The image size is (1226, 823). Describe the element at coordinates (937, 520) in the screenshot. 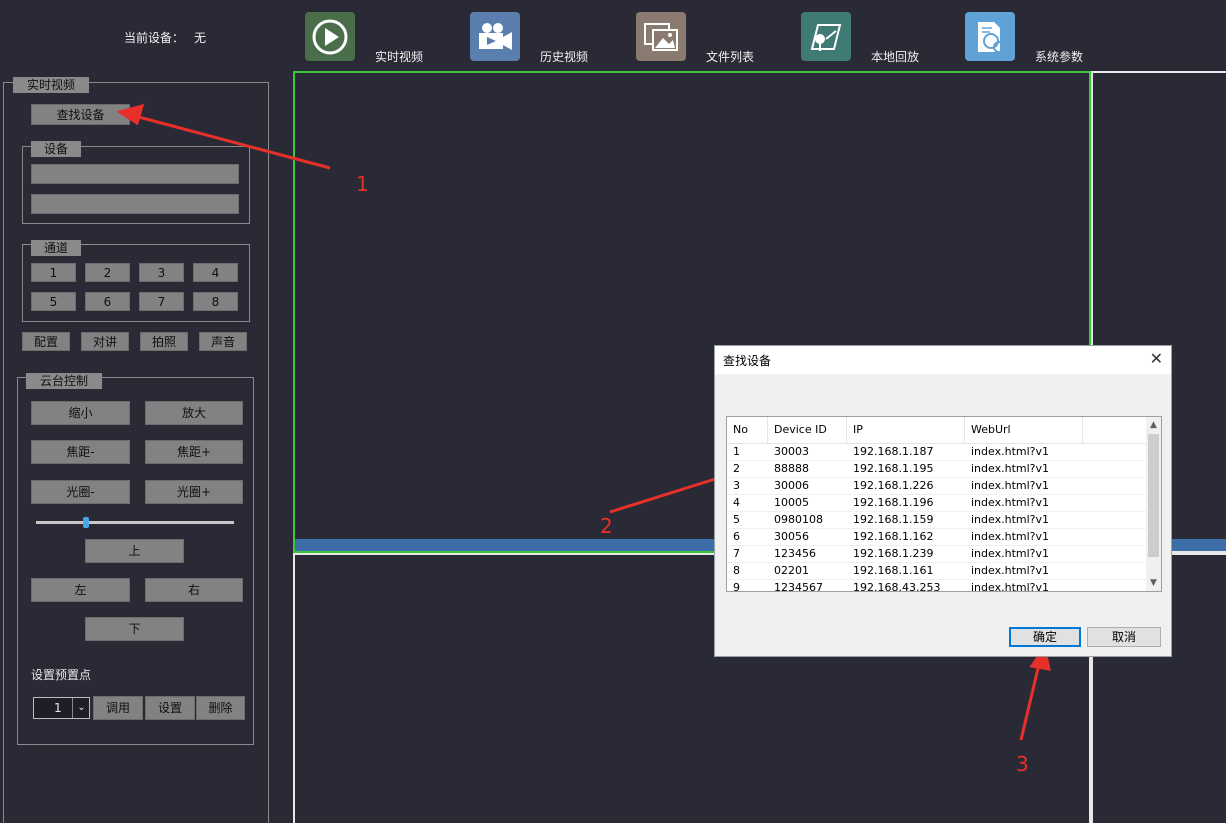

I see `table-row: 5 0980108 192.168.1.159 index.html?v1` at that location.